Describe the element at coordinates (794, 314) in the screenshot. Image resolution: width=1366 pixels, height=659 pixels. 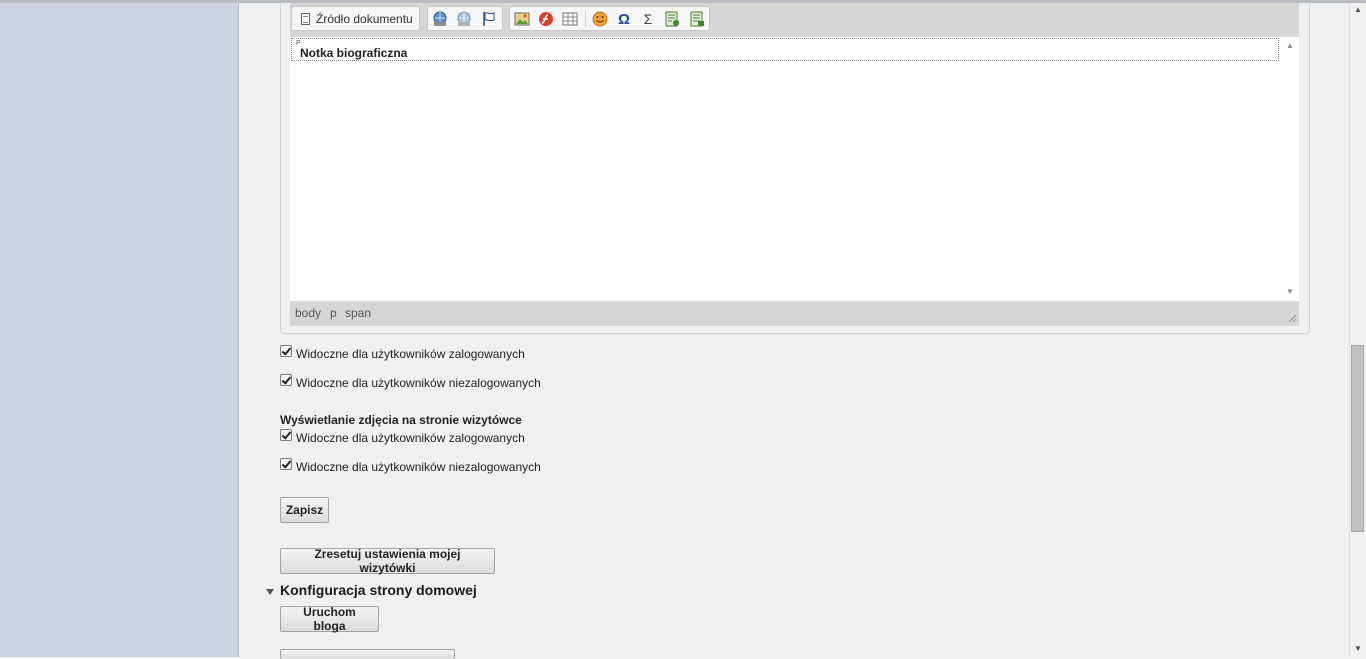
I see `element-path-bar` at that location.